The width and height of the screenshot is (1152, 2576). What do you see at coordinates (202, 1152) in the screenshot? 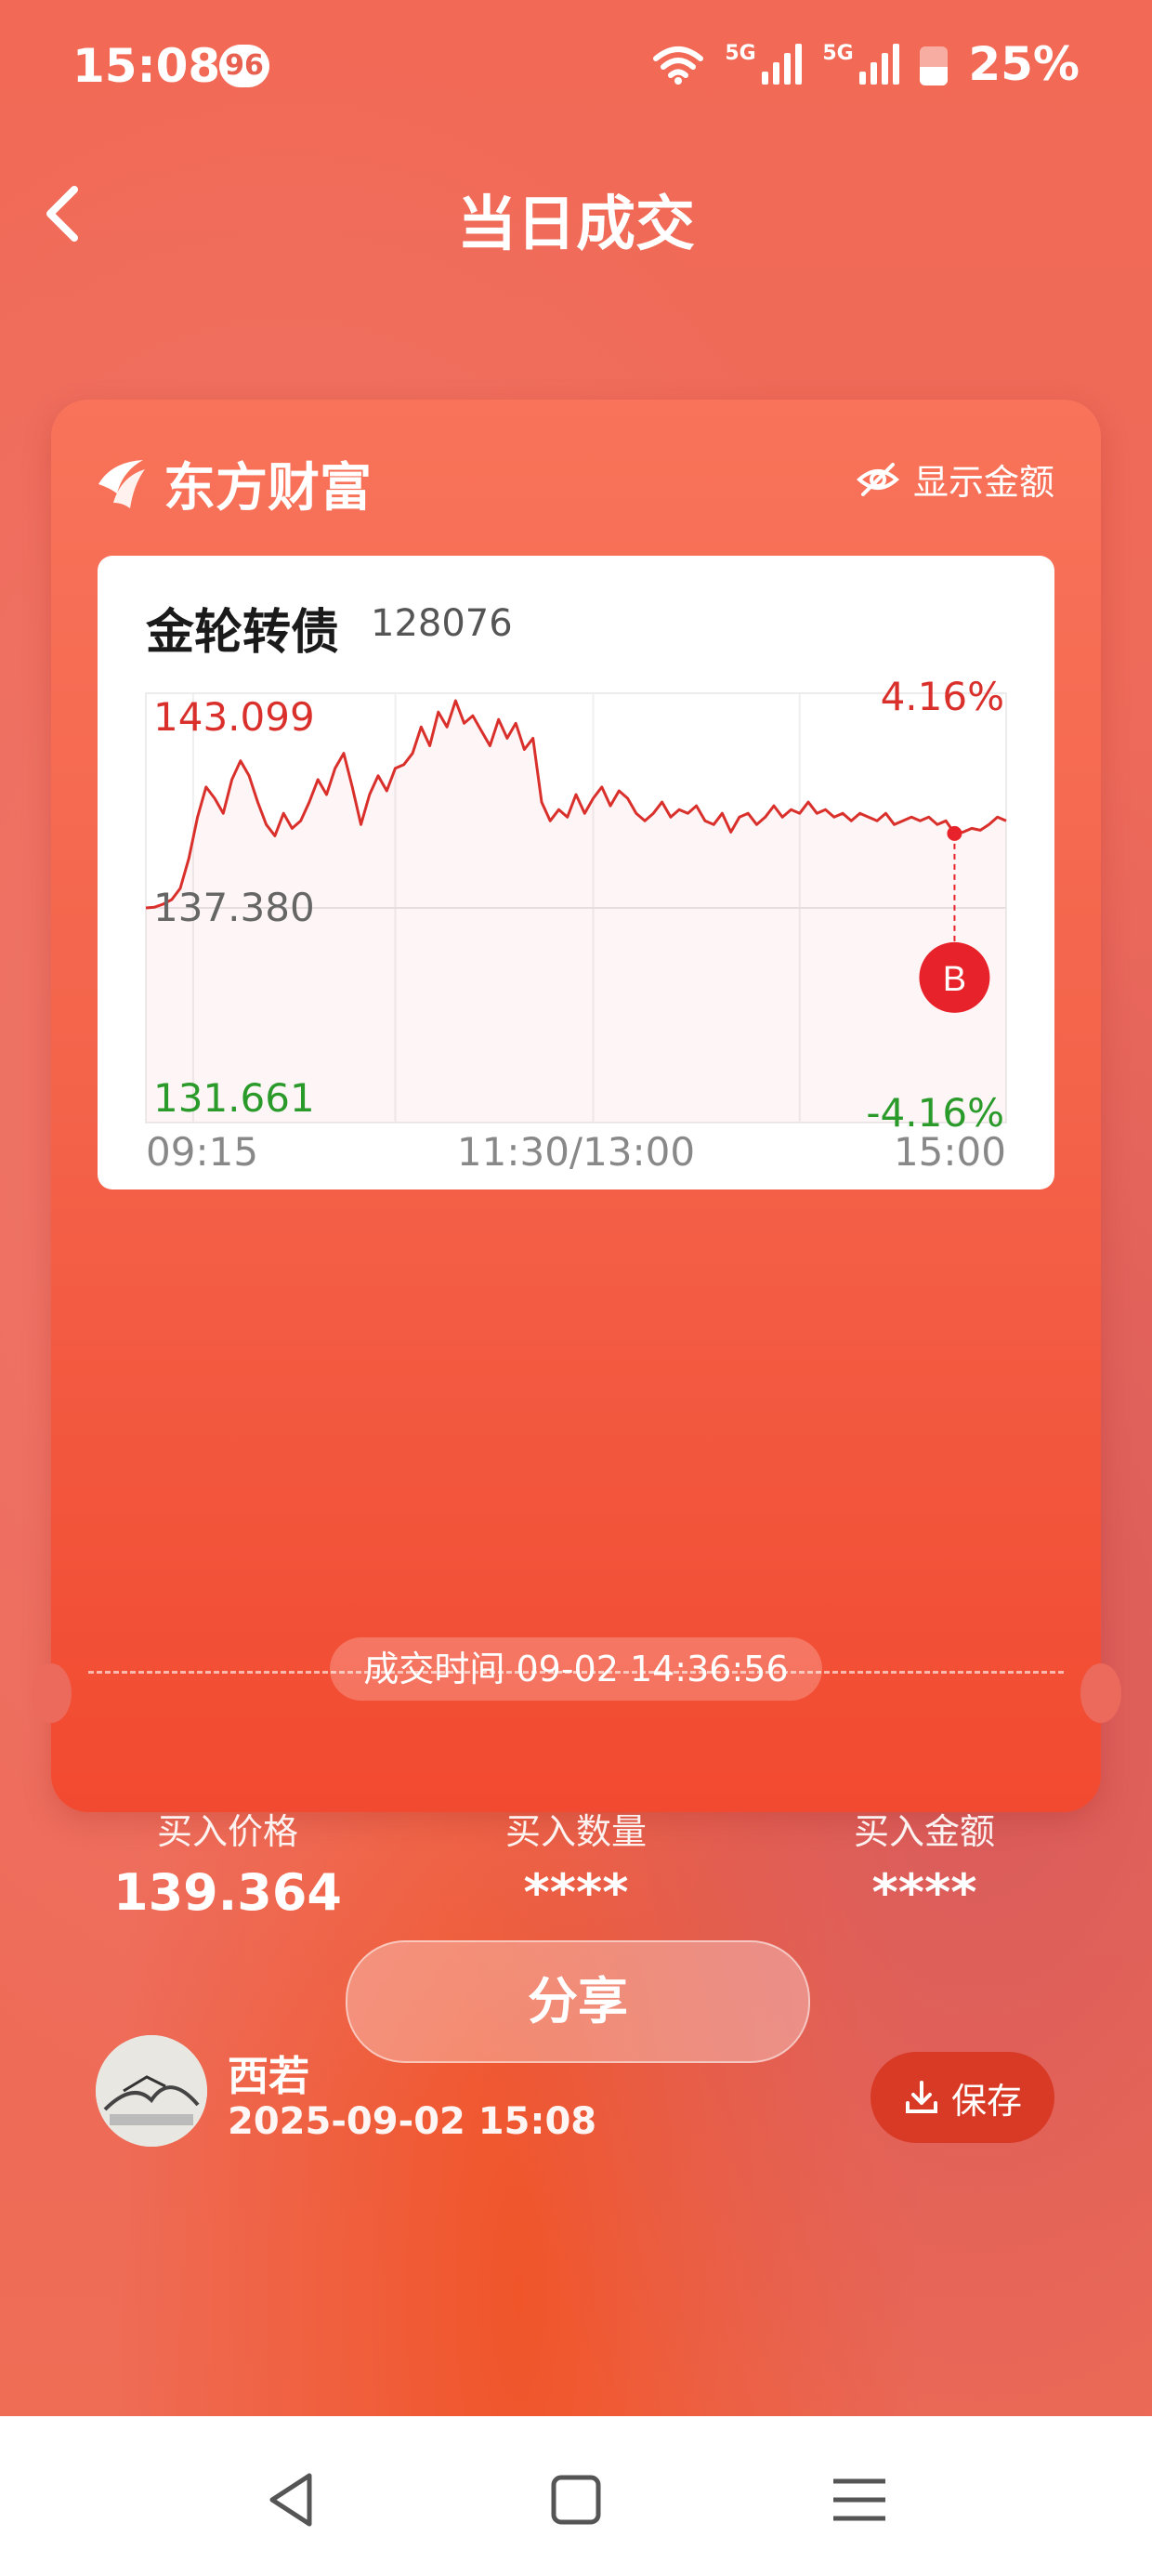
I see `x-tick-label: 09:15` at bounding box center [202, 1152].